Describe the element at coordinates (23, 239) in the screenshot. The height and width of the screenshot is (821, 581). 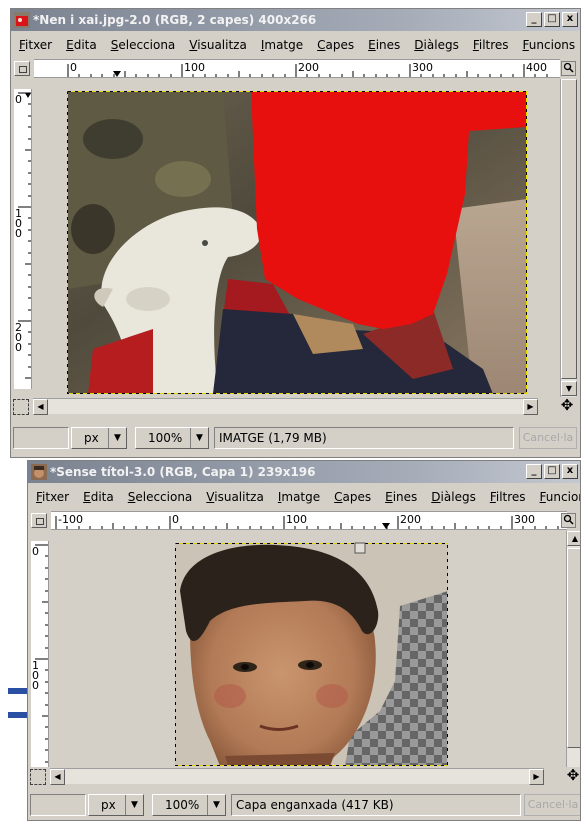
I see `vertical-ruler: 0 100 200` at that location.